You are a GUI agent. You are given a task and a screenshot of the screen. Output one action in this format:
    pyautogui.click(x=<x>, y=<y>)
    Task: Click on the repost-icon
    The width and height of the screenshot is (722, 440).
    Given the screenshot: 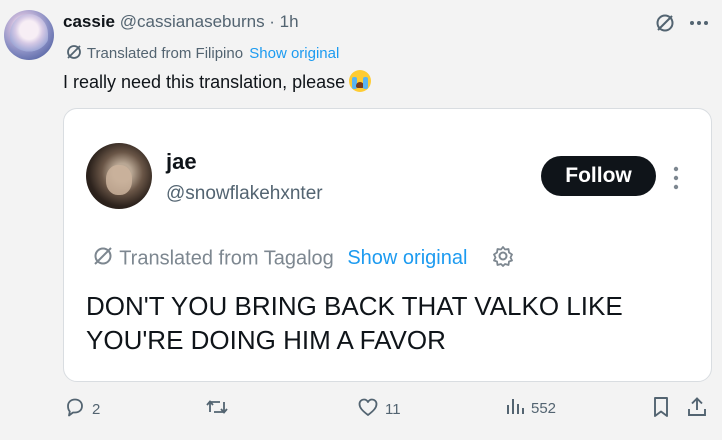 What is the action you would take?
    pyautogui.click(x=217, y=409)
    